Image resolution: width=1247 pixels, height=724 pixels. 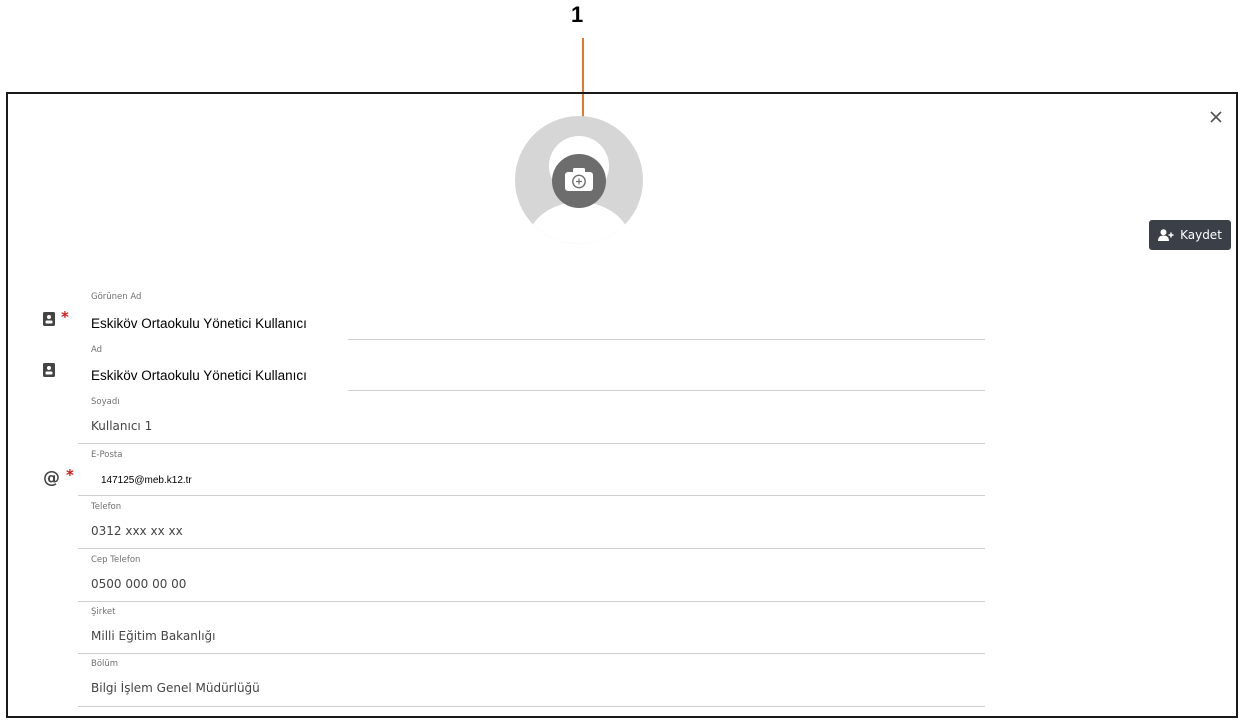 I want to click on at-icon: @, so click(x=51, y=478).